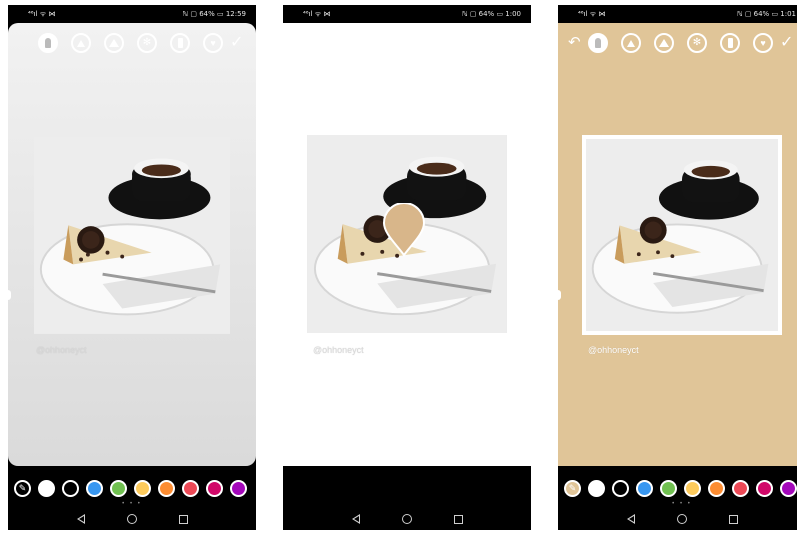 This screenshot has width=797, height=533. I want to click on battery-clock: ℕ ▢ 64% ▭ 1:00, so click(491, 14).